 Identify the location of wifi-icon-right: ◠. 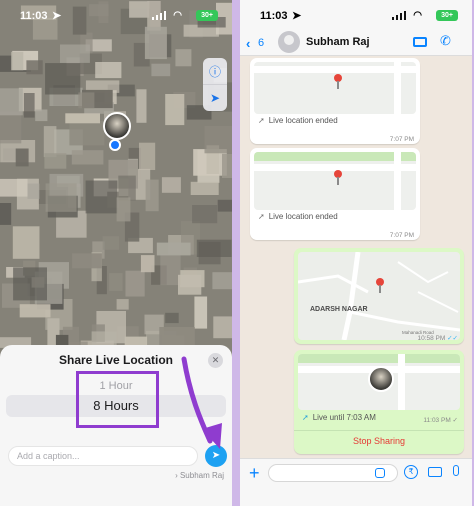
(417, 15).